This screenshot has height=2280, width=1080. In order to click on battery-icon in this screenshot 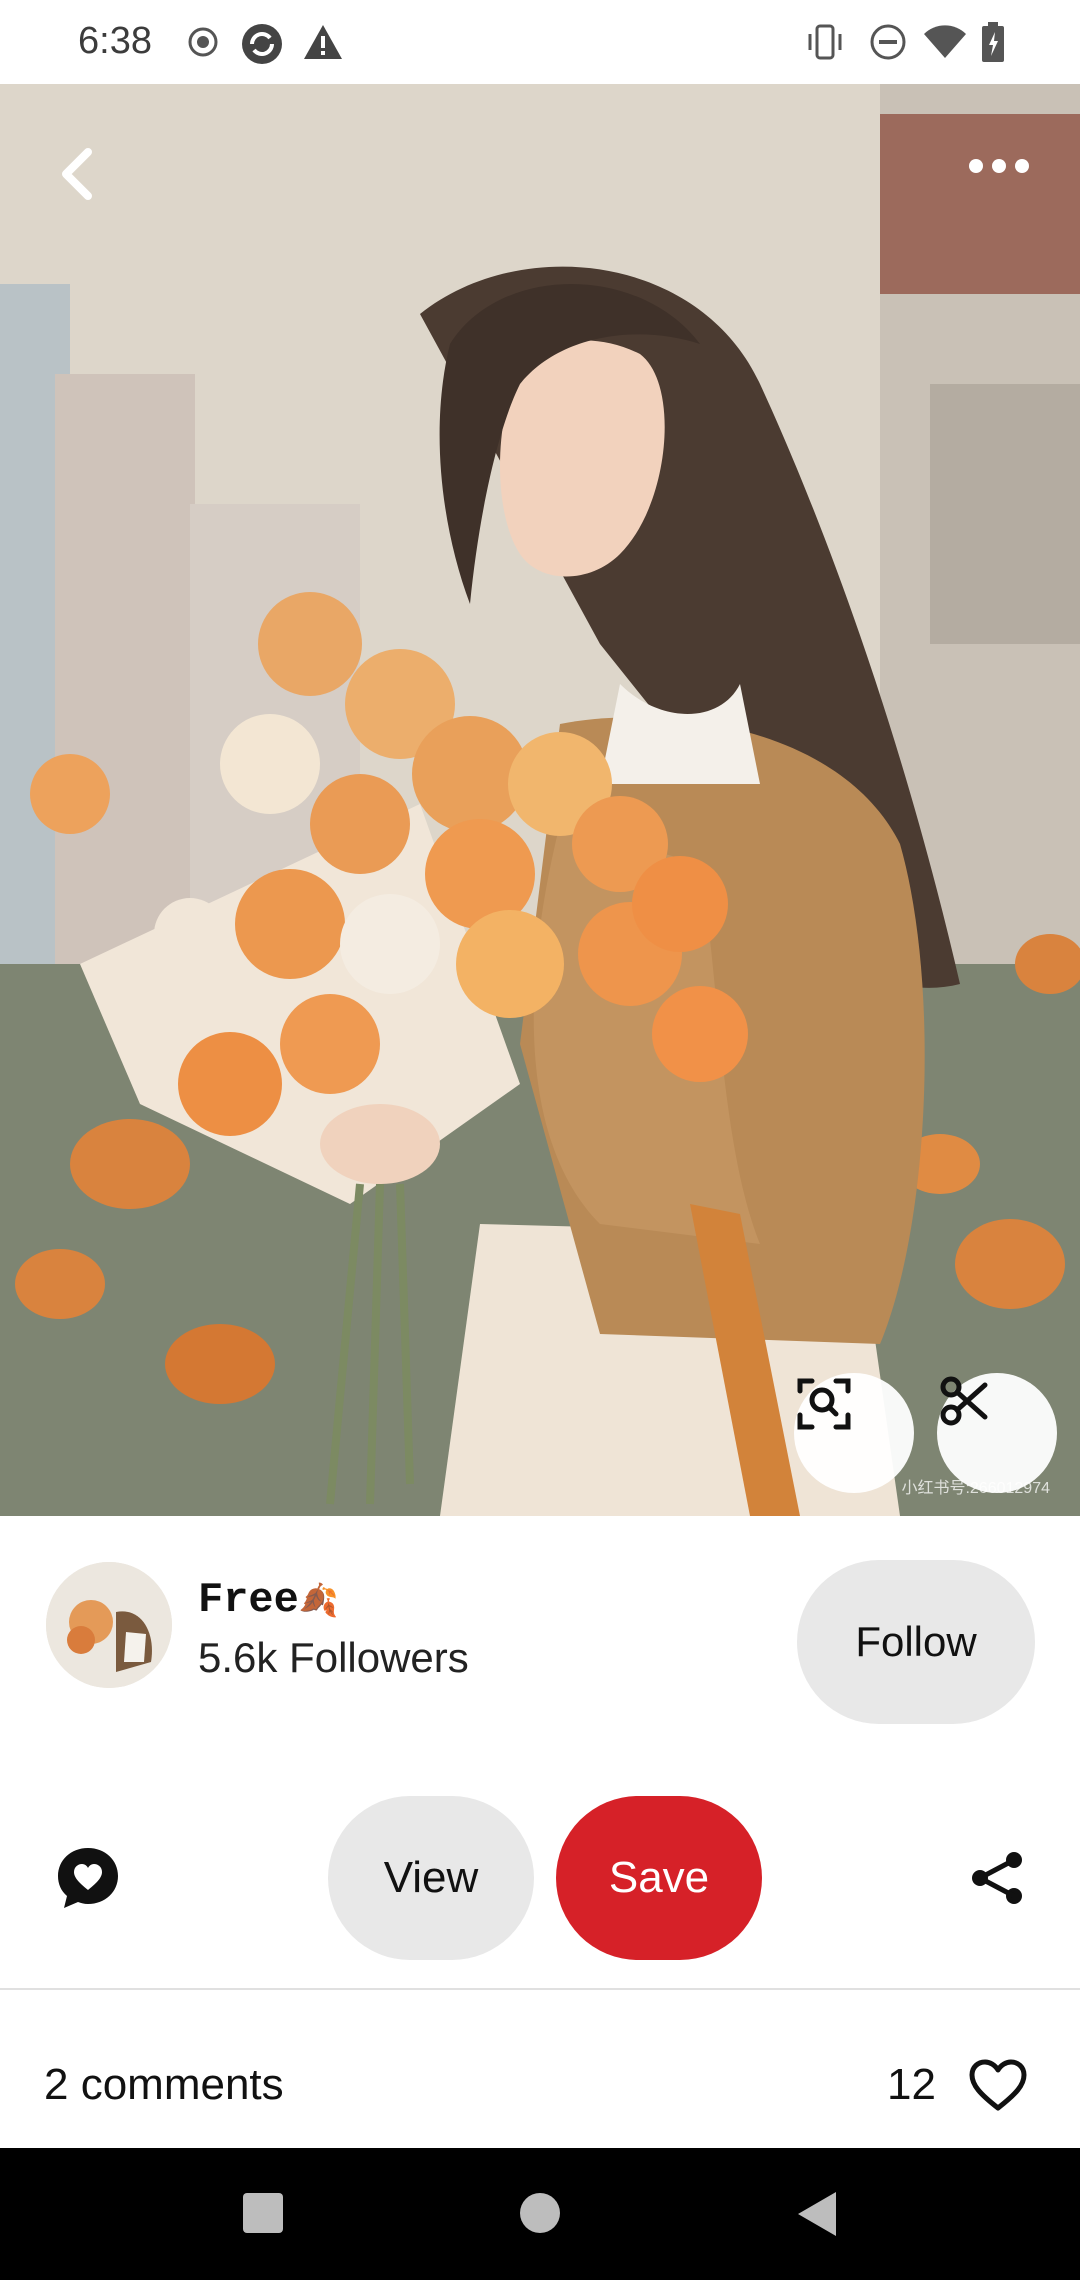, I will do `click(993, 42)`.